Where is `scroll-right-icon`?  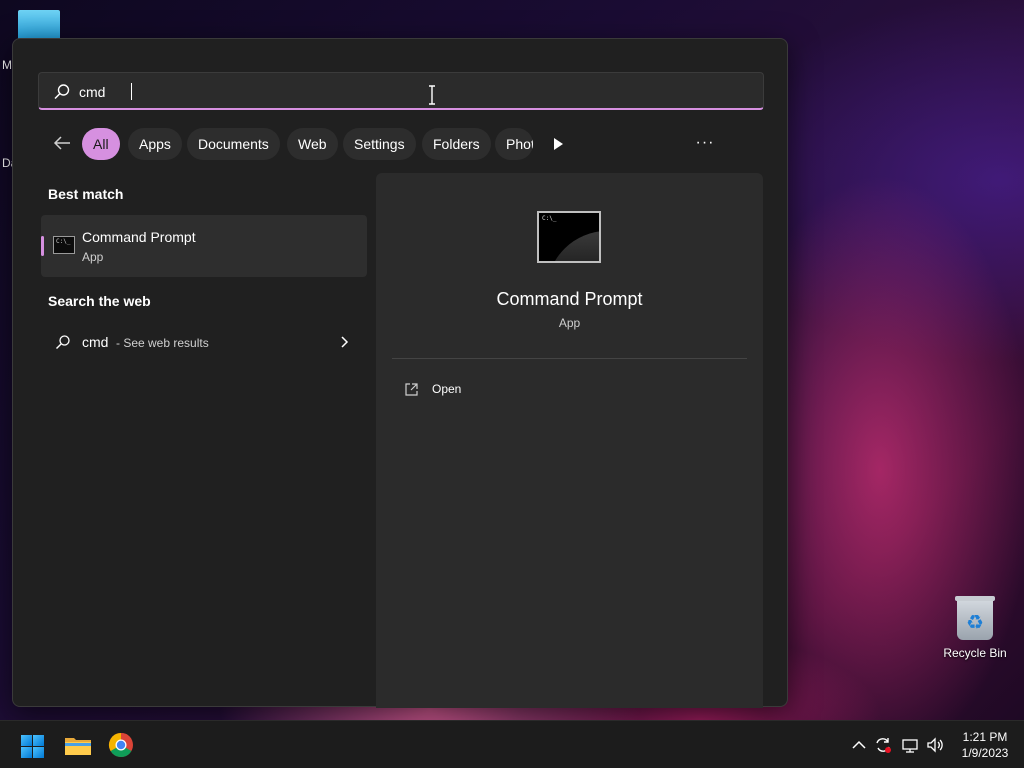 scroll-right-icon is located at coordinates (558, 144).